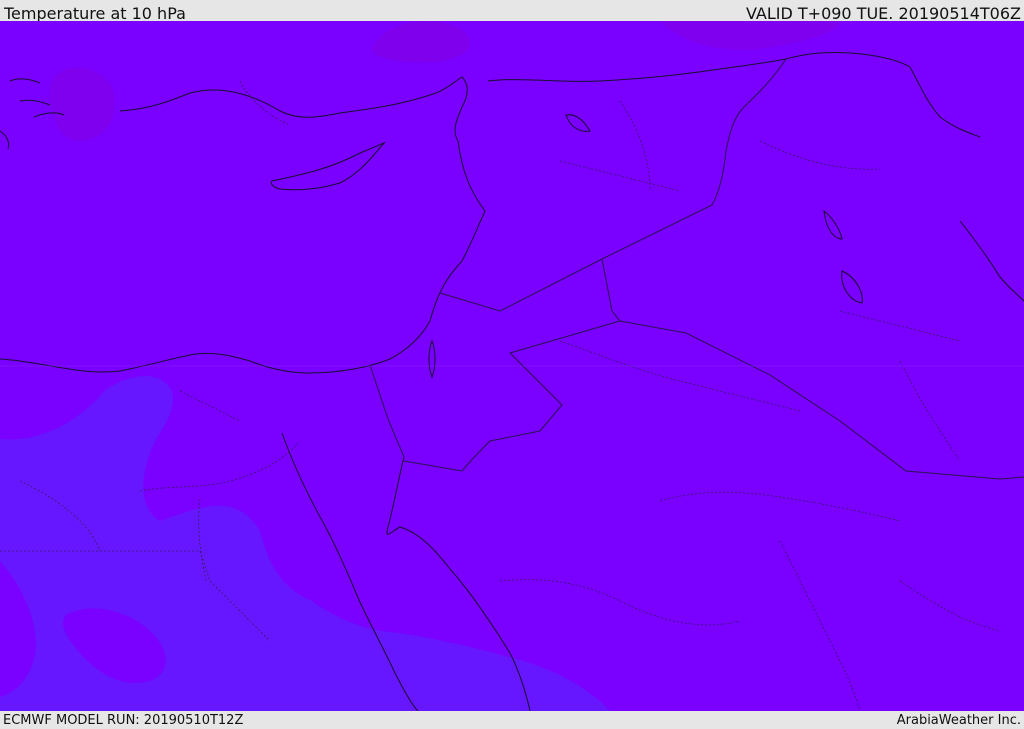  What do you see at coordinates (958, 720) in the screenshot?
I see `credit-label: ArabiaWeather Inc.` at bounding box center [958, 720].